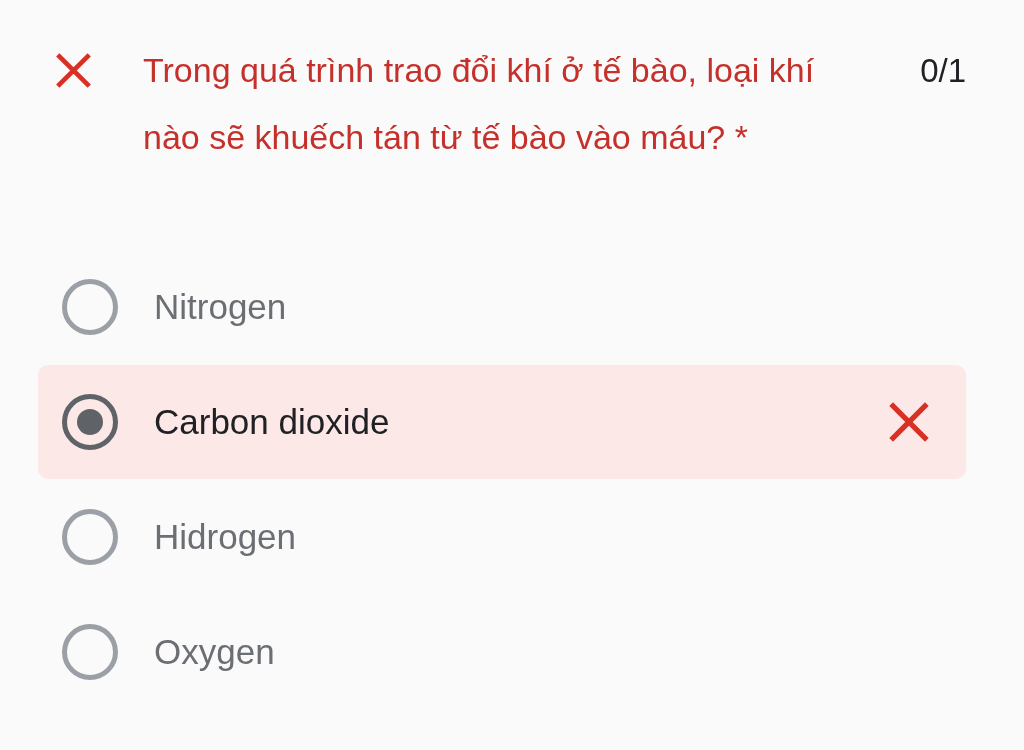  What do you see at coordinates (214, 652) in the screenshot?
I see `option-label: Oxygen` at bounding box center [214, 652].